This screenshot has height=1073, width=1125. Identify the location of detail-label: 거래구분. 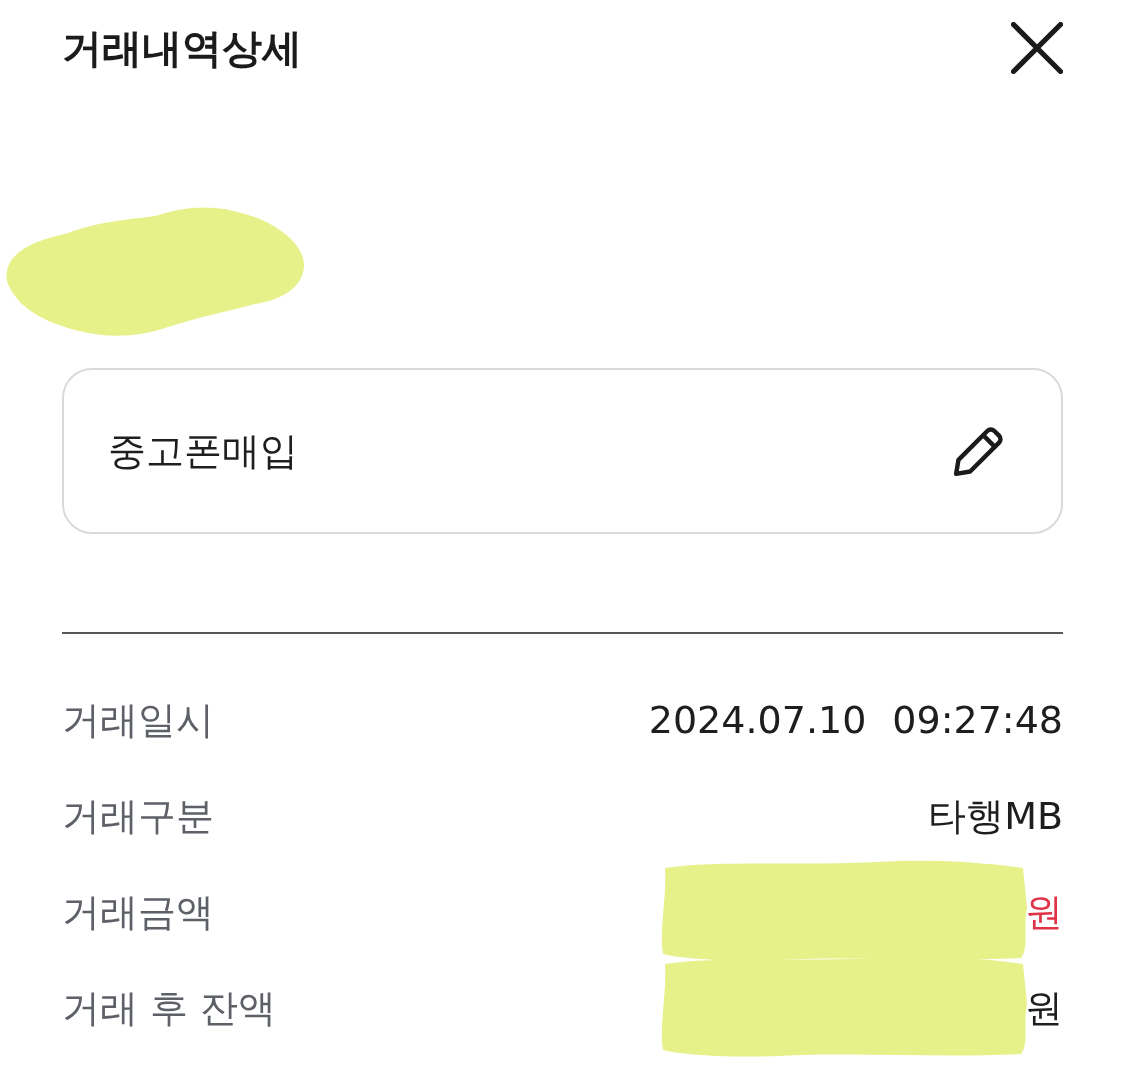
(138, 816).